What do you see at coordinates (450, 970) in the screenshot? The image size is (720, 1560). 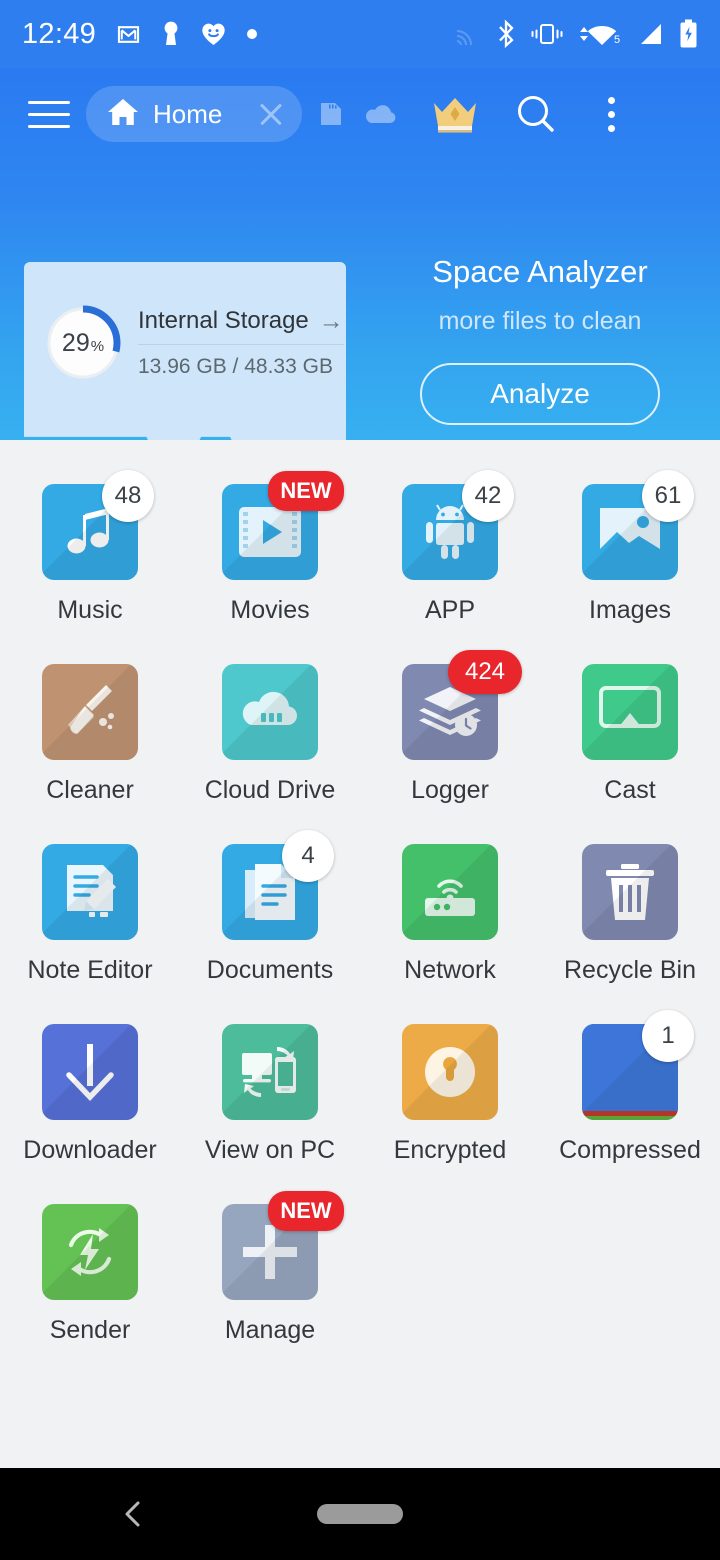 I see `app-tile-label: Network` at bounding box center [450, 970].